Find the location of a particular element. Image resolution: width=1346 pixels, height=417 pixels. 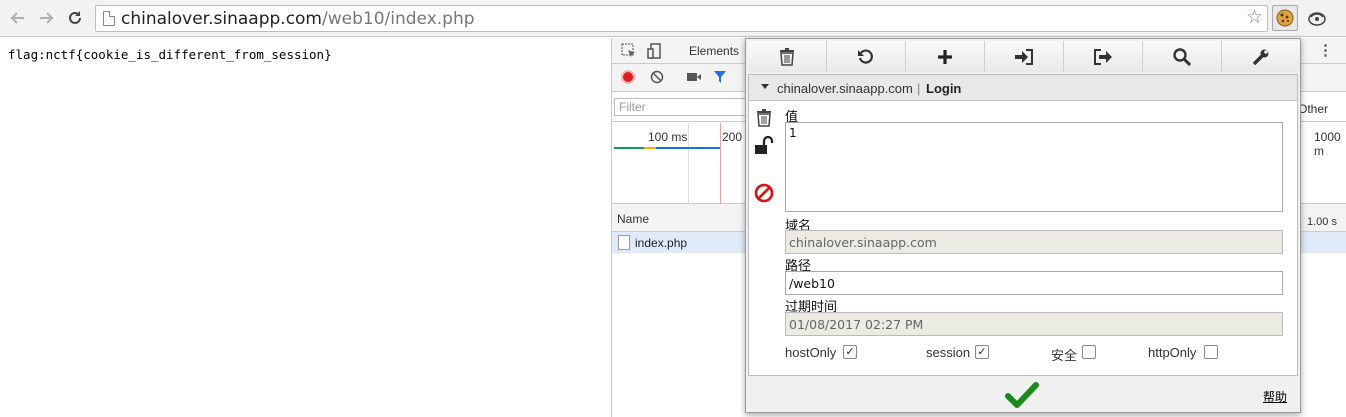

httponly-label: httpOnly is located at coordinates (1172, 352).